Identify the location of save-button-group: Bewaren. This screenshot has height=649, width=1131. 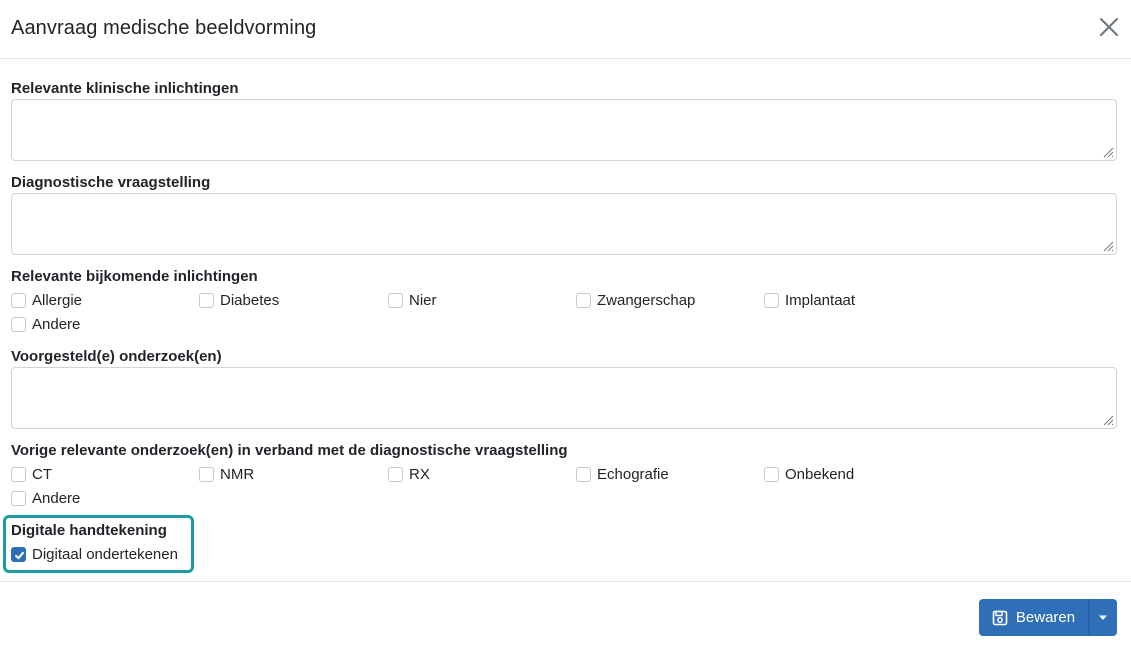
(1048, 617).